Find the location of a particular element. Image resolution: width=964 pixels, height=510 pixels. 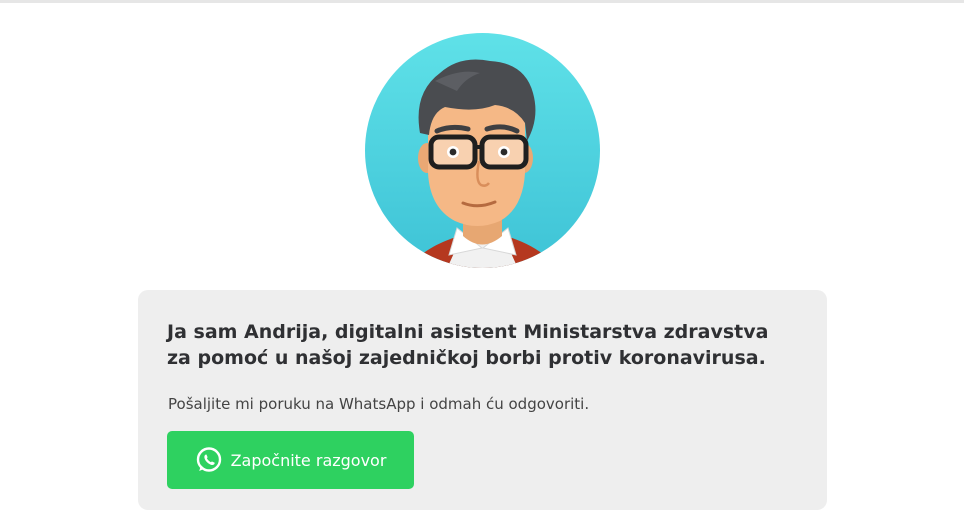

start-conversation-label: Započnite razgovor is located at coordinates (308, 460).